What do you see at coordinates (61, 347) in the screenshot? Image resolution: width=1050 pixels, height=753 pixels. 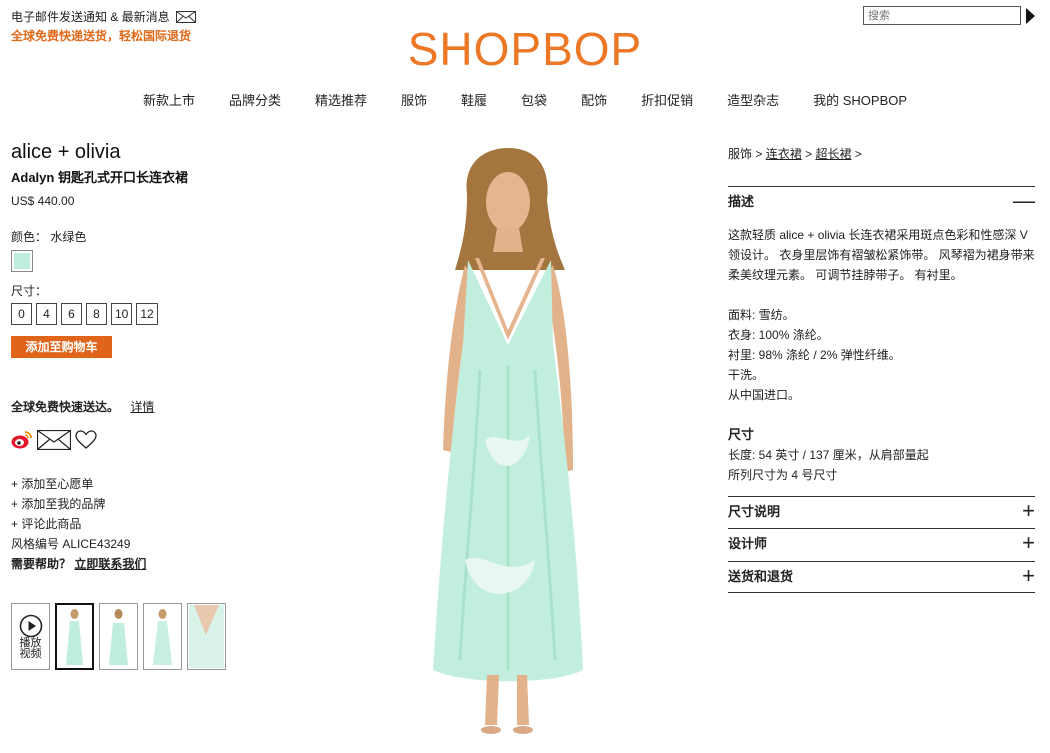 I see `add-to-cart-button: 添加至购物车` at bounding box center [61, 347].